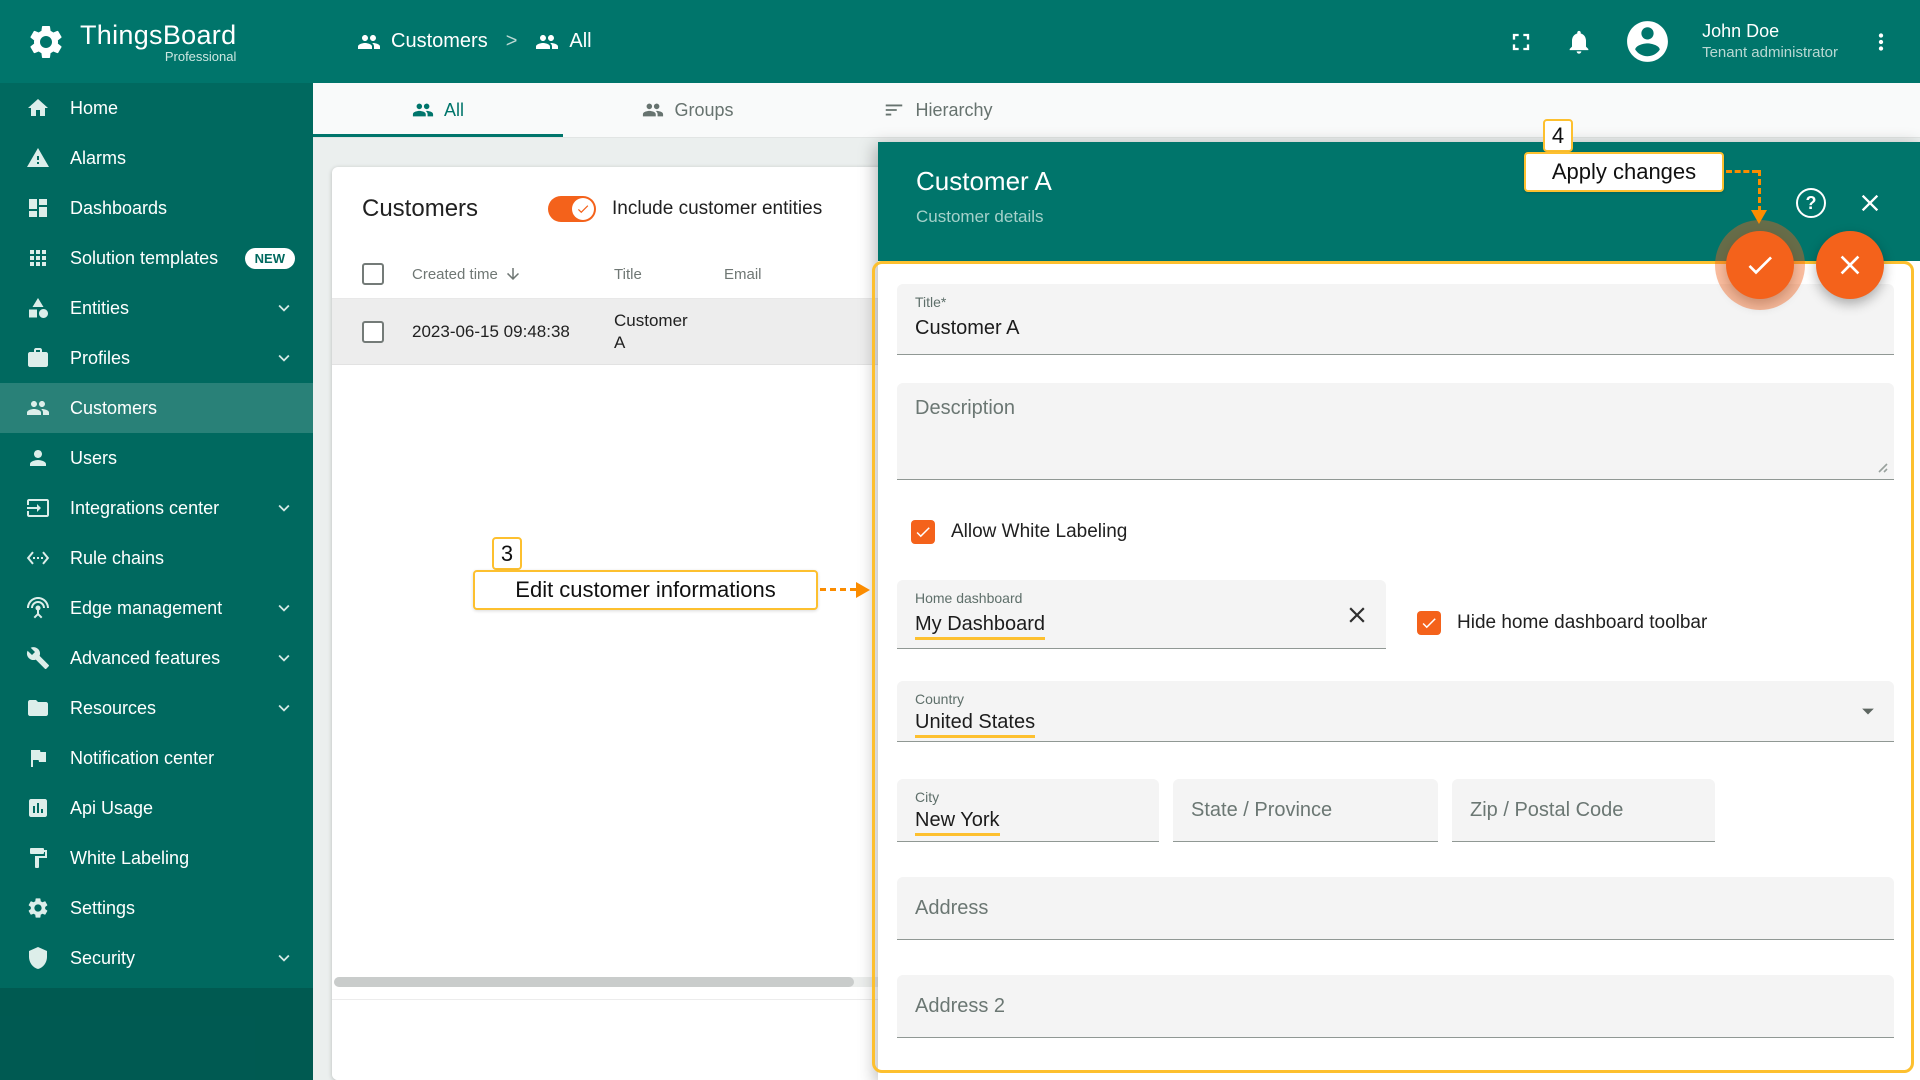  What do you see at coordinates (1395, 1006) in the screenshot?
I see `address2-field: Address 2` at bounding box center [1395, 1006].